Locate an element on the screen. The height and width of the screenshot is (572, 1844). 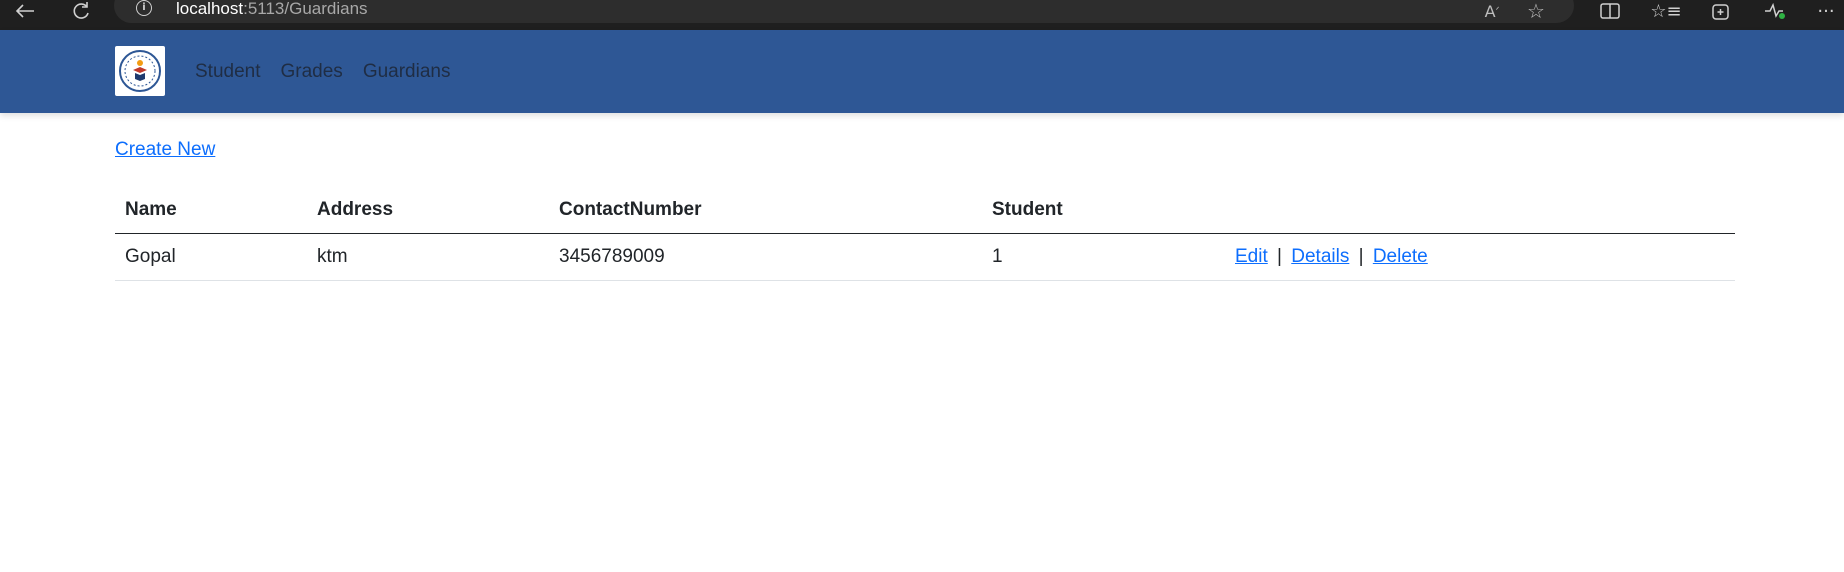
details-link: Details is located at coordinates (1320, 256).